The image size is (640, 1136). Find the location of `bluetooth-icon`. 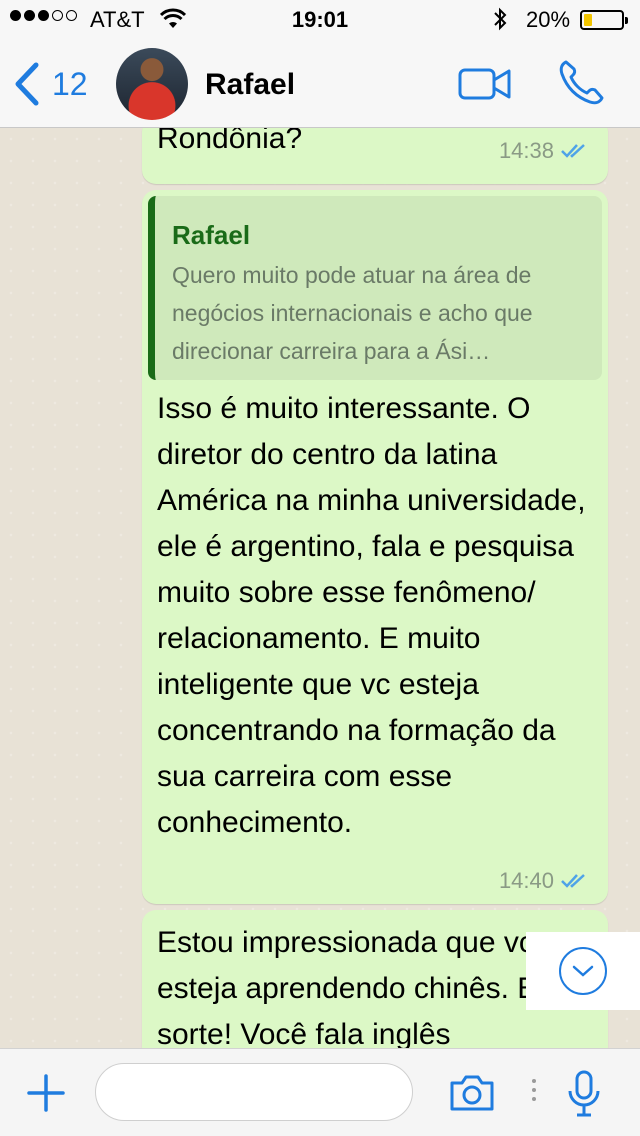

bluetooth-icon is located at coordinates (500, 22).